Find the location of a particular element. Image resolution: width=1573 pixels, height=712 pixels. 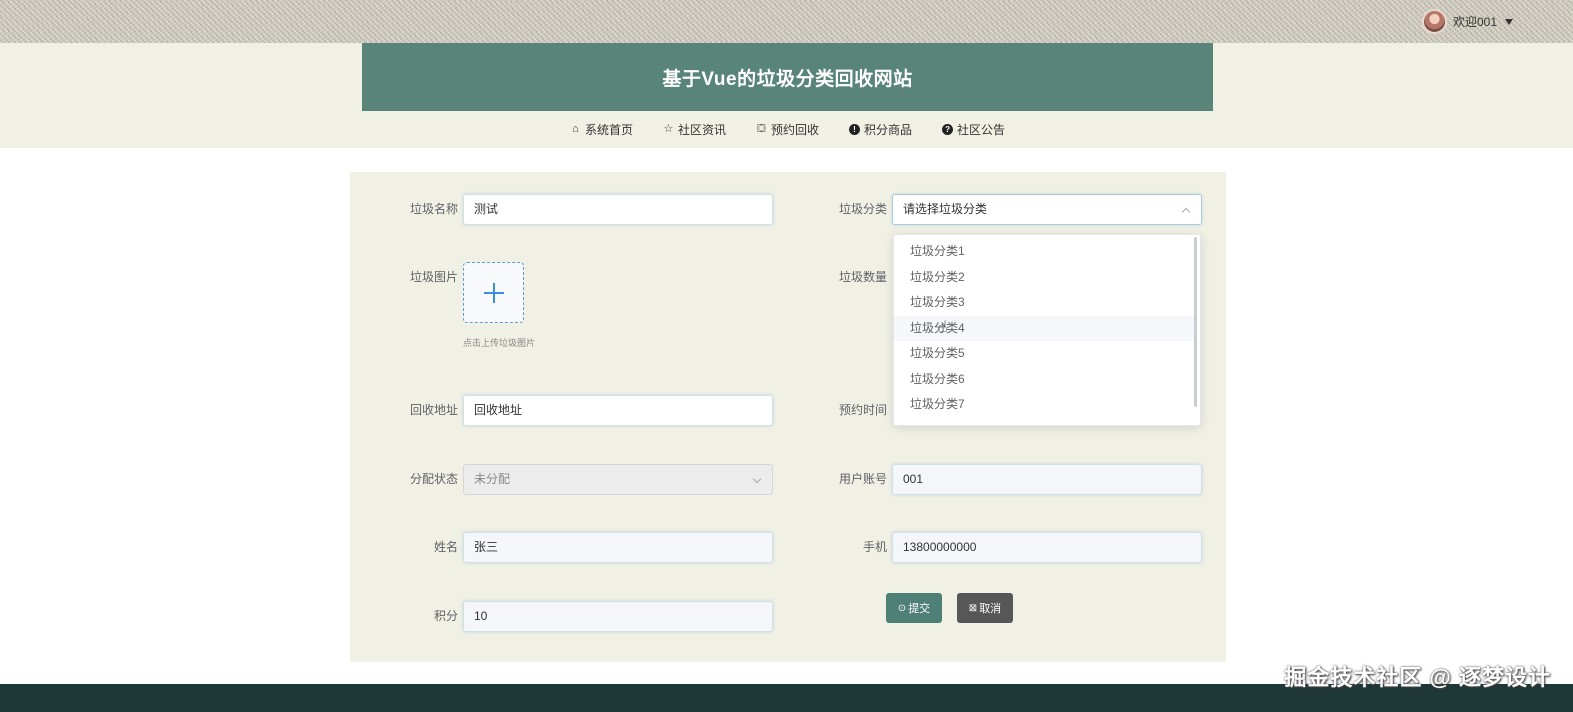

category-placeholder: 请选择垃圾分类 is located at coordinates (945, 209).